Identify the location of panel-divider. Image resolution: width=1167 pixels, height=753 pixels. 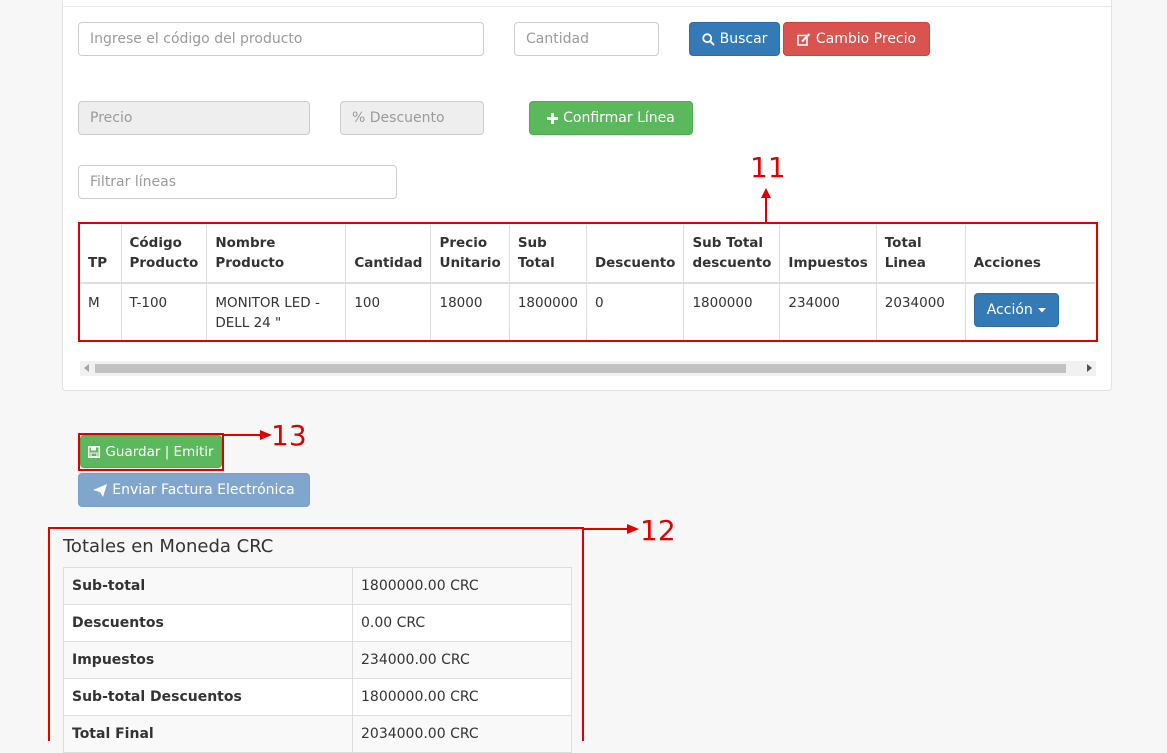
(587, 6).